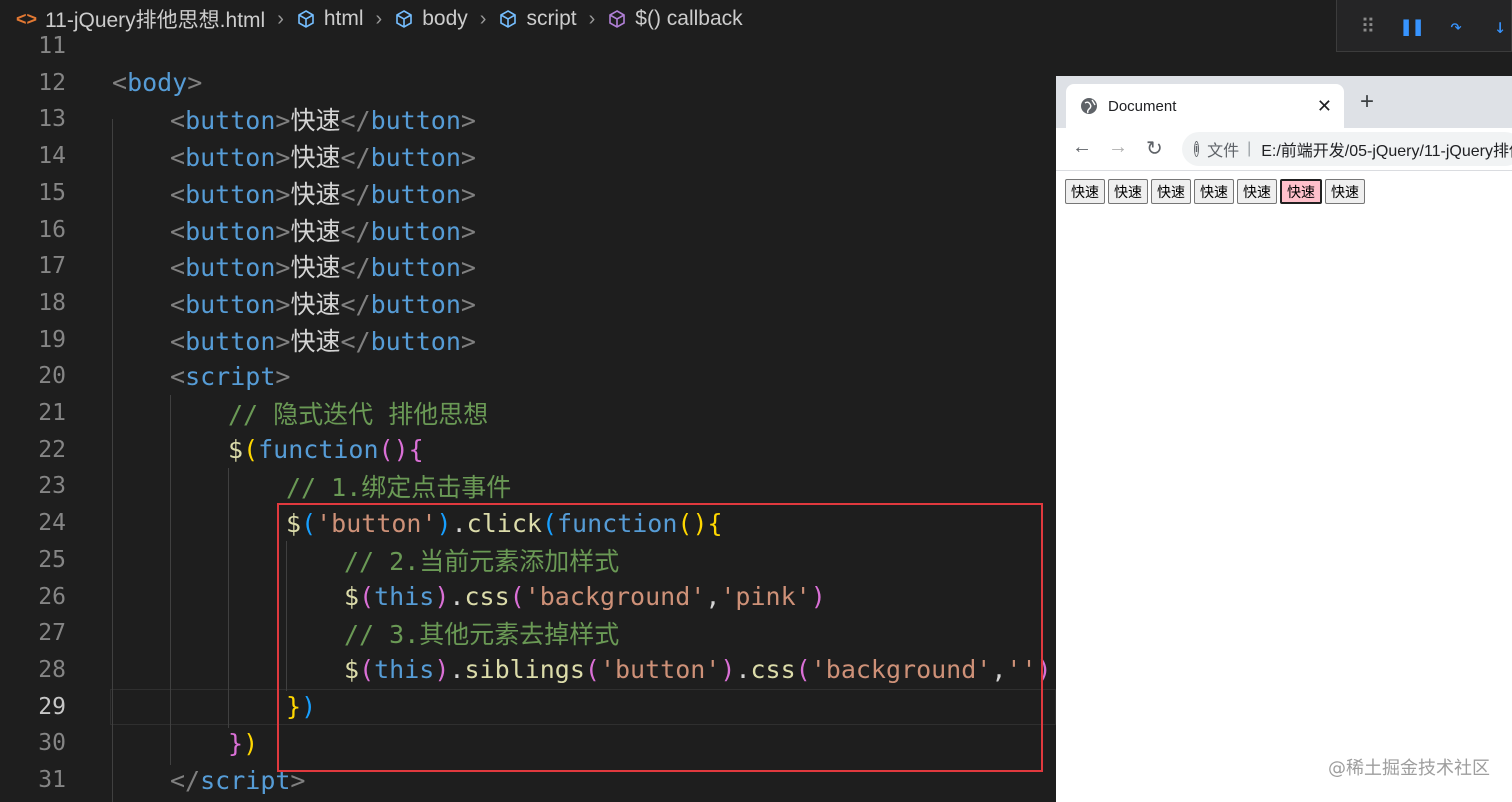 Image resolution: width=1512 pixels, height=802 pixels. Describe the element at coordinates (52, 523) in the screenshot. I see `line-number: 24` at that location.